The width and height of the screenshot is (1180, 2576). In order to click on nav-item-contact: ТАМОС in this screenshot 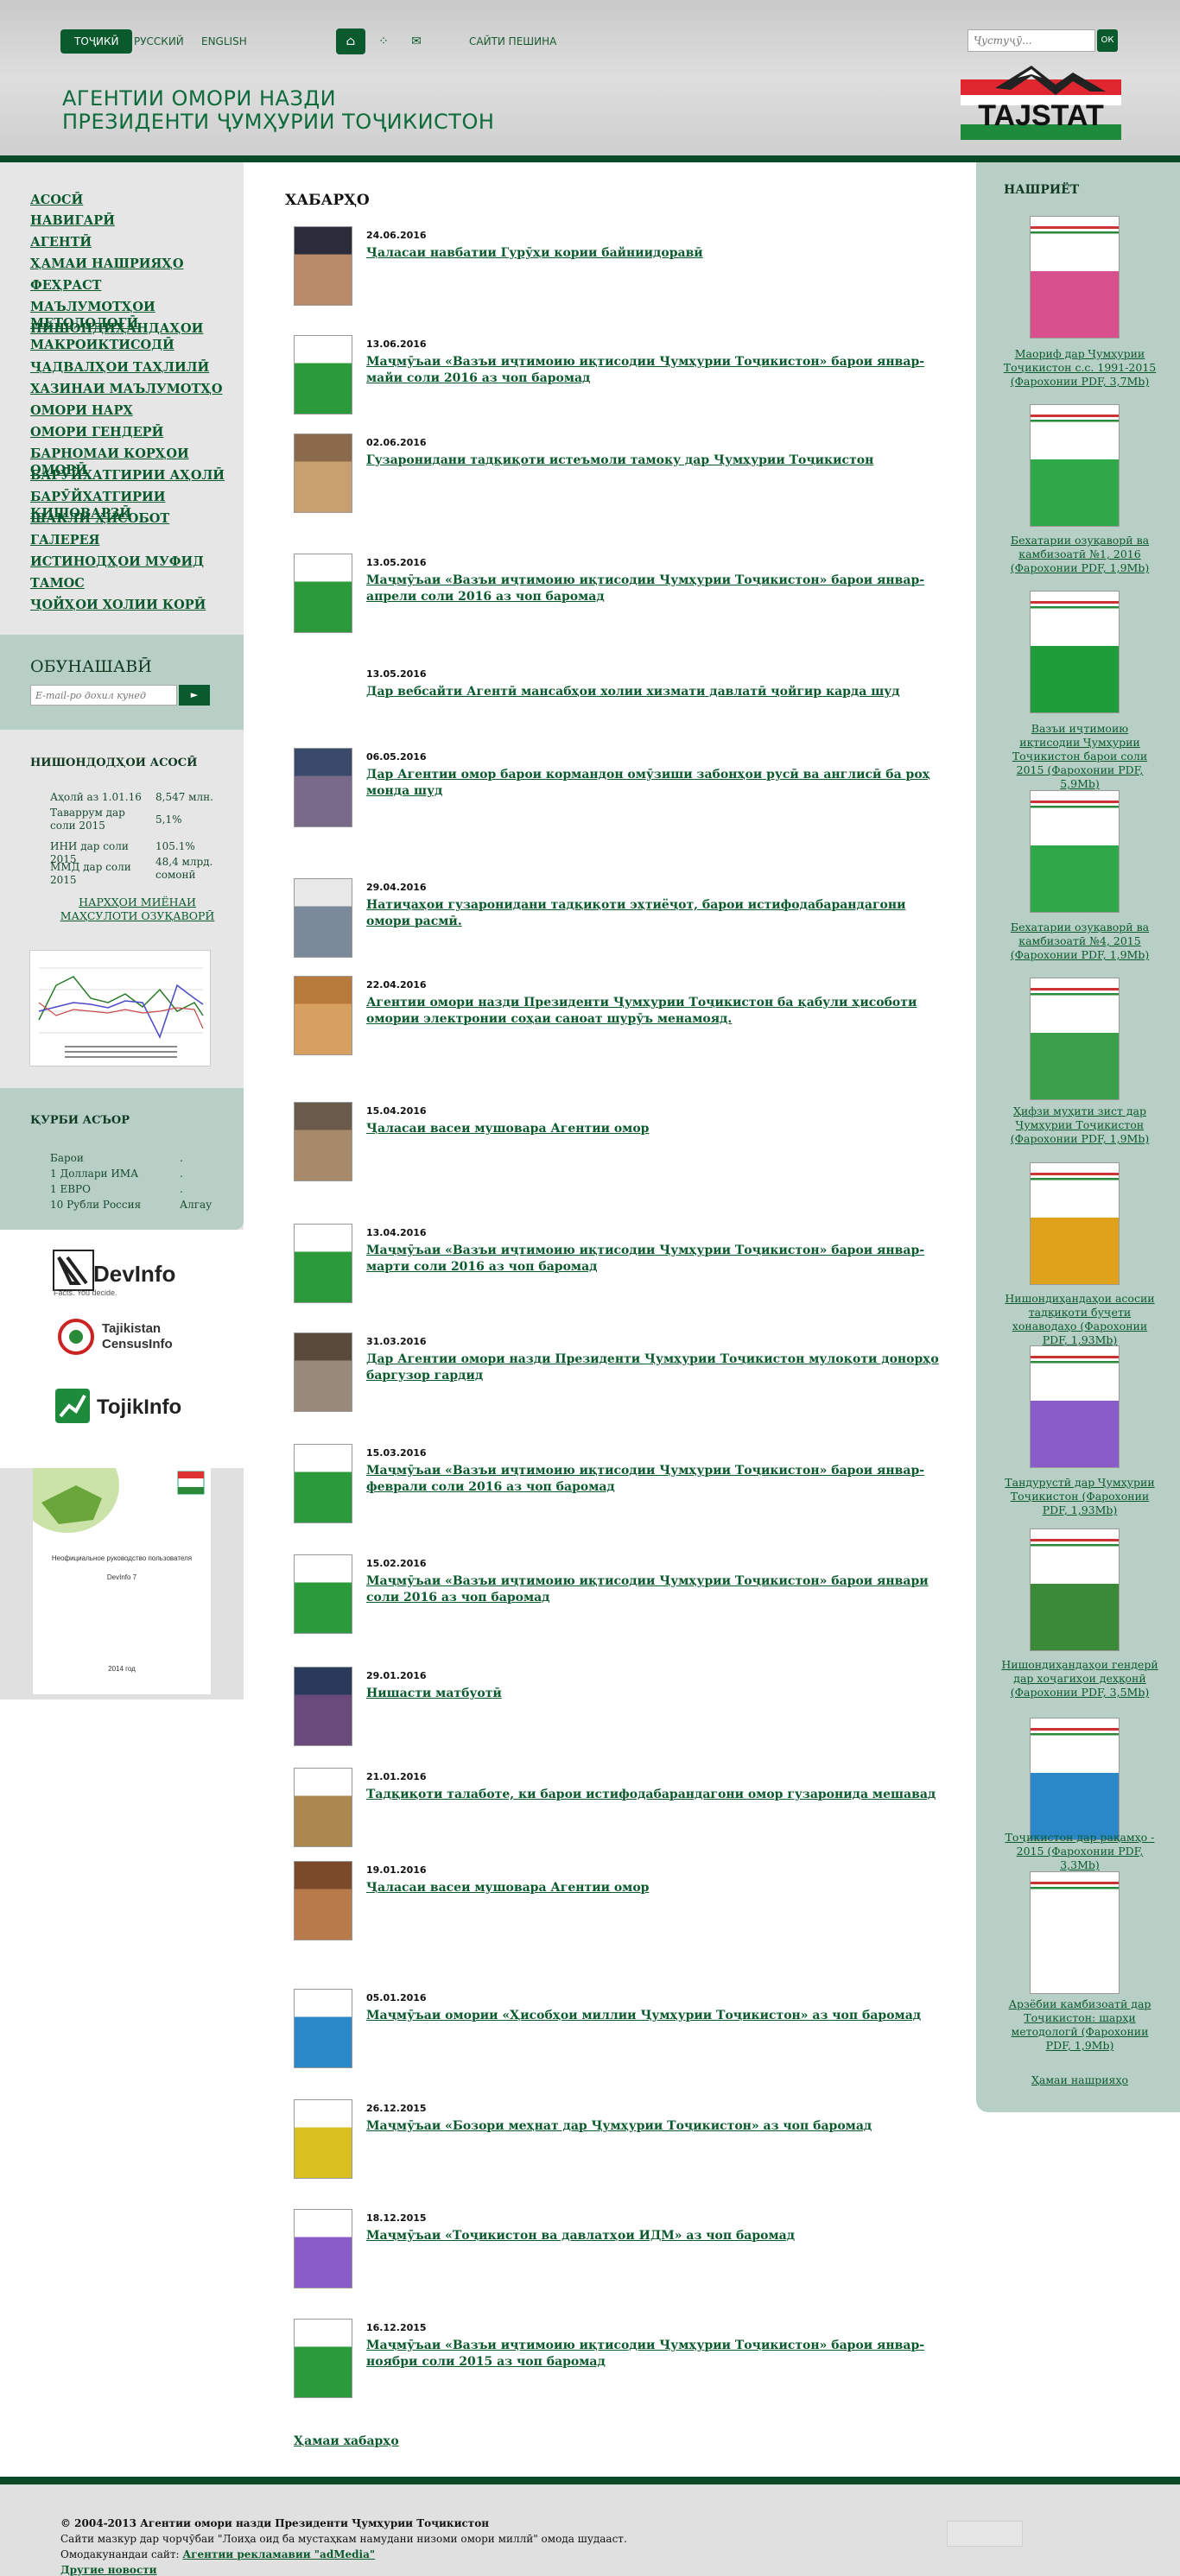, I will do `click(134, 583)`.